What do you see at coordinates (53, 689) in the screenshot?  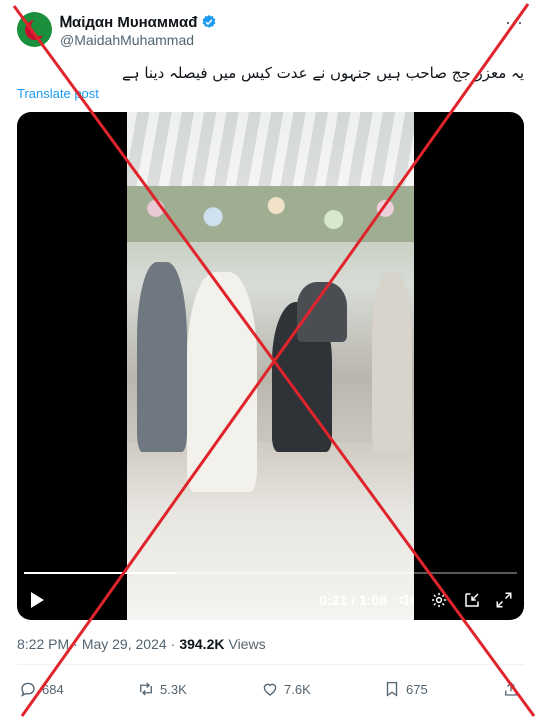 I see `reply-count: 684` at bounding box center [53, 689].